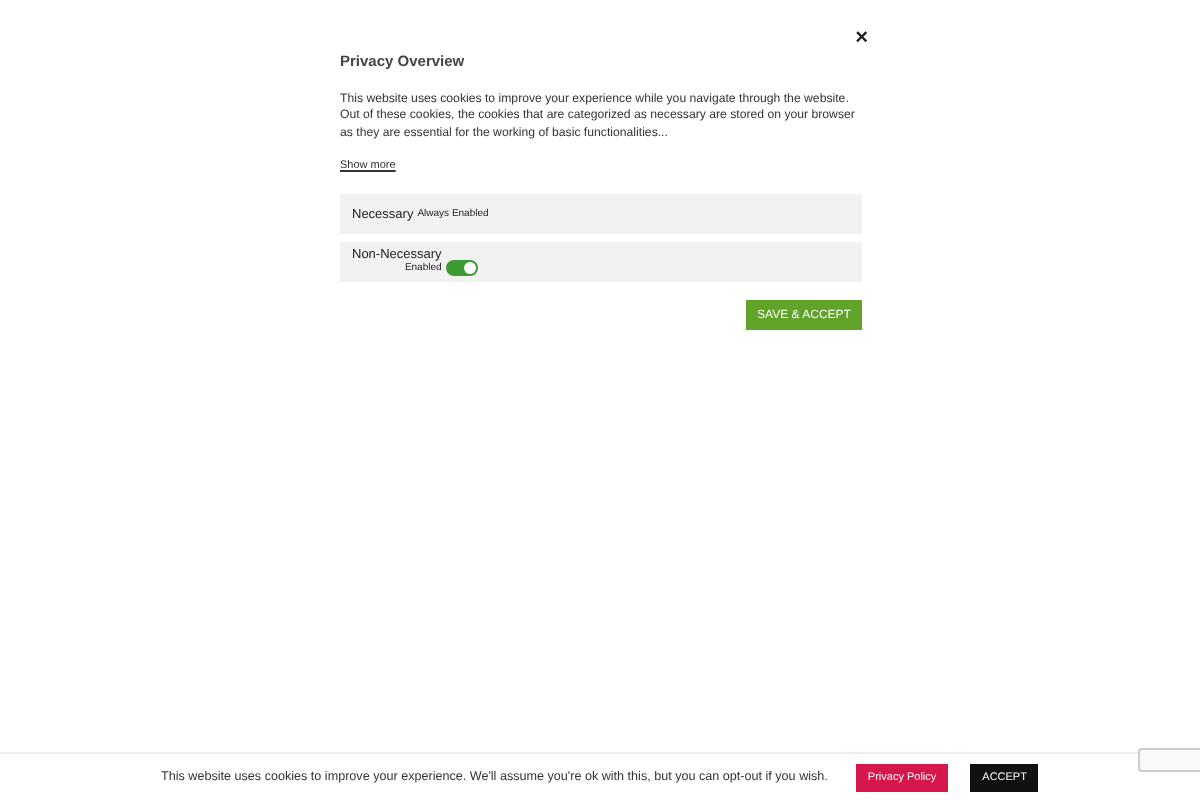 The image size is (1200, 800). I want to click on close-button: ×, so click(861, 39).